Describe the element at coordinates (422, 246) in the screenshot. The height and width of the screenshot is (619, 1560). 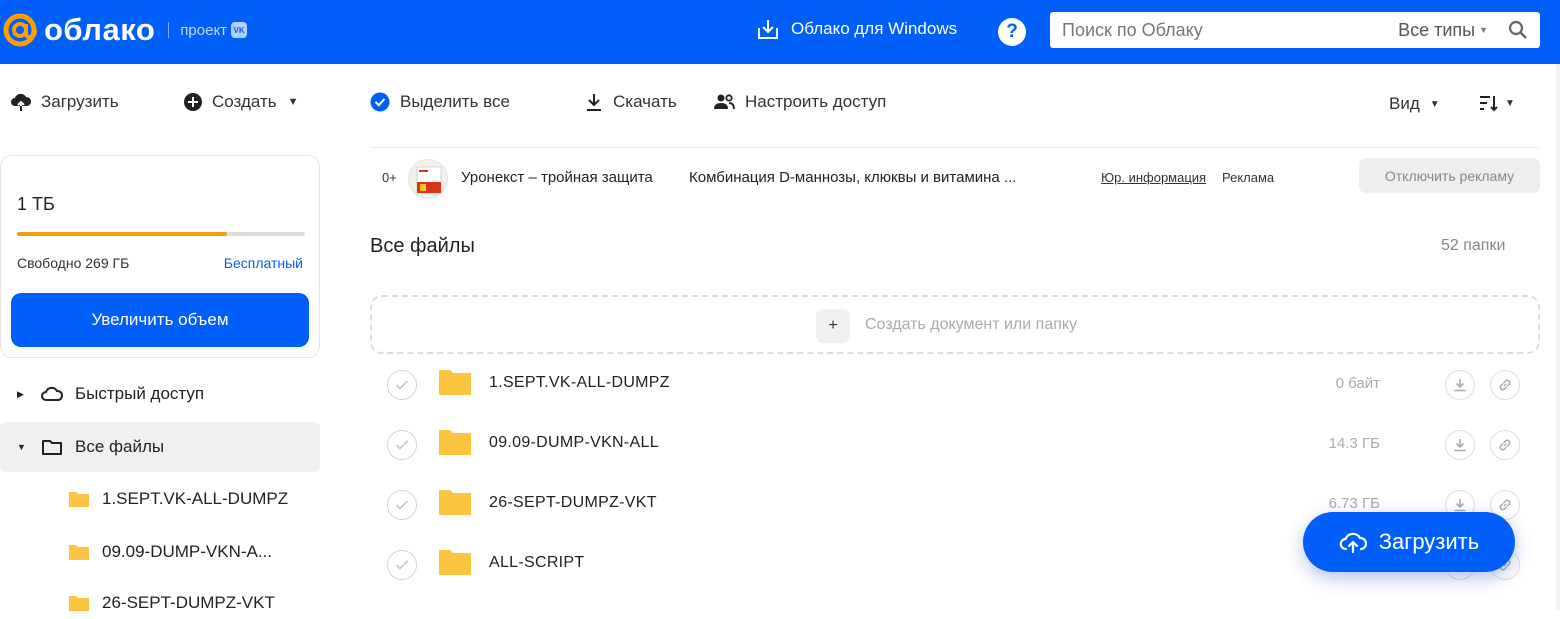
I see `page-title: Все файлы` at that location.